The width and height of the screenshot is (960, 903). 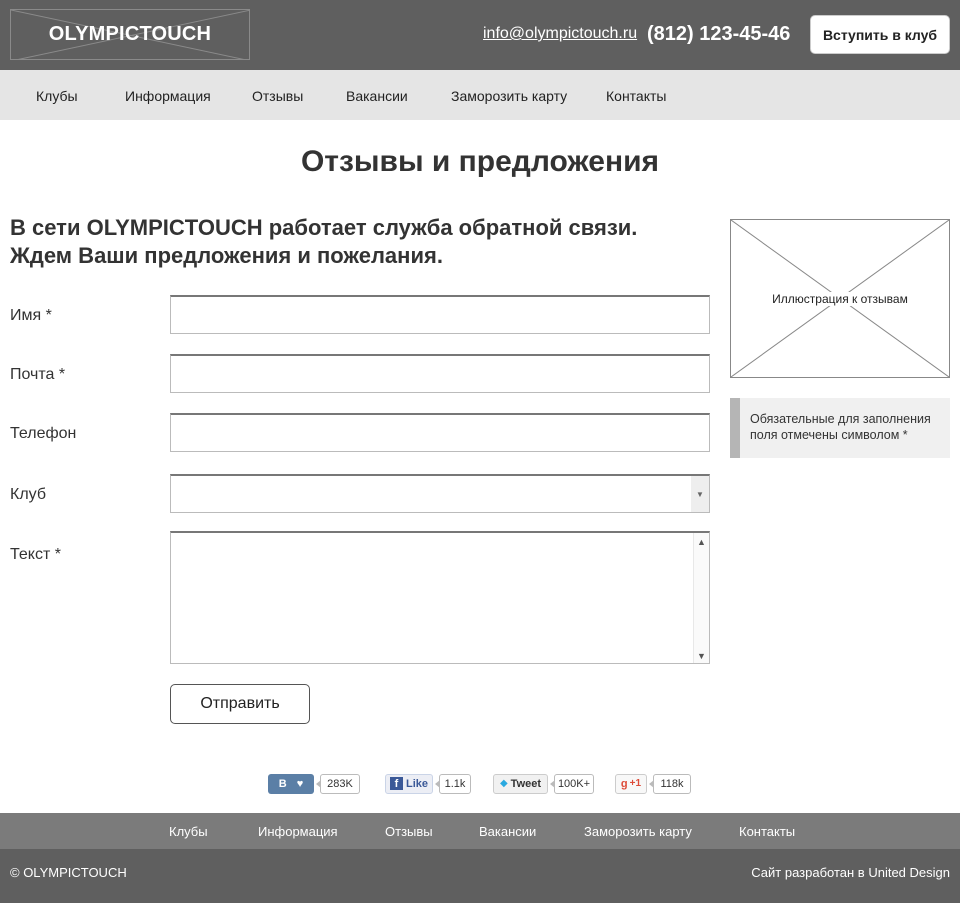 I want to click on vk-share: В ♥ 283K, so click(x=314, y=783).